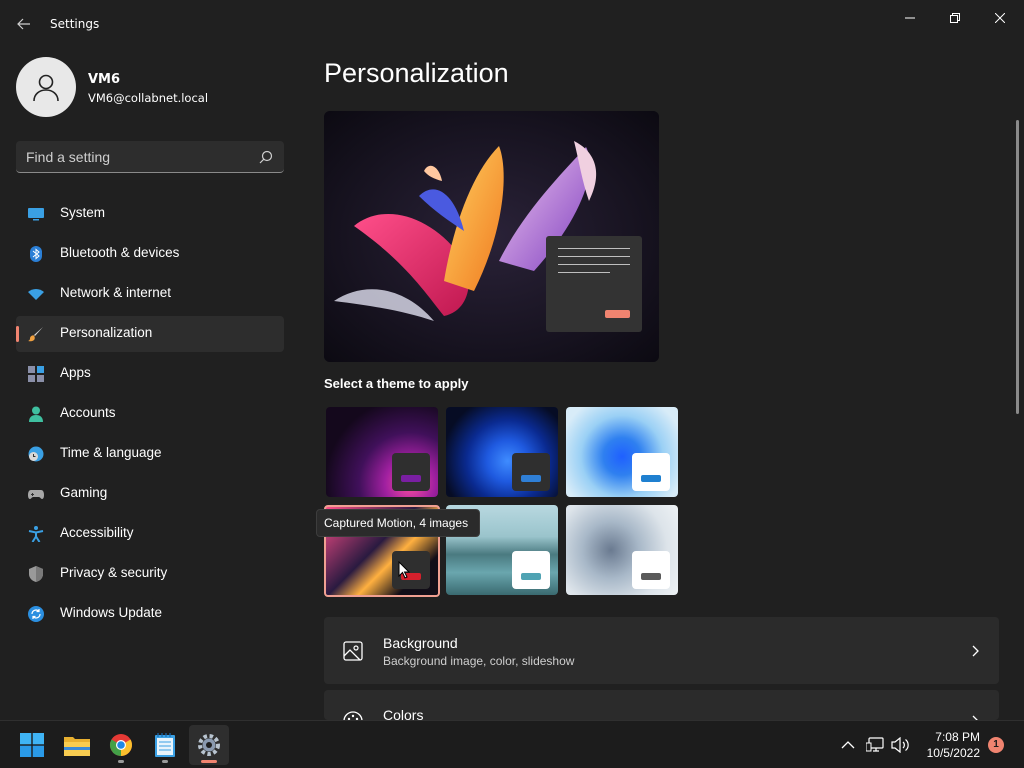 Image resolution: width=1024 pixels, height=768 pixels. I want to click on sidebar-item-system: System, so click(150, 214).